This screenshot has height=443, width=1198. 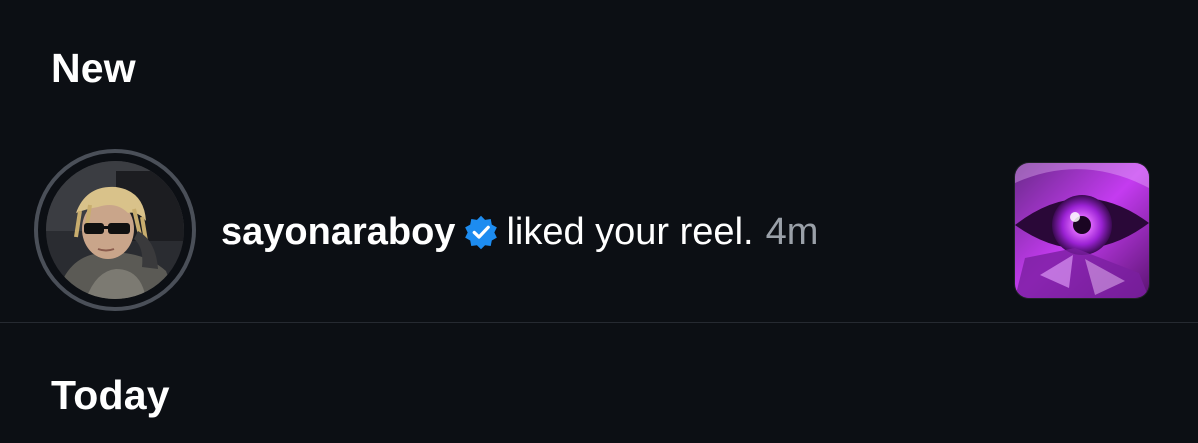 What do you see at coordinates (630, 232) in the screenshot?
I see `notification-action: liked your reel.` at bounding box center [630, 232].